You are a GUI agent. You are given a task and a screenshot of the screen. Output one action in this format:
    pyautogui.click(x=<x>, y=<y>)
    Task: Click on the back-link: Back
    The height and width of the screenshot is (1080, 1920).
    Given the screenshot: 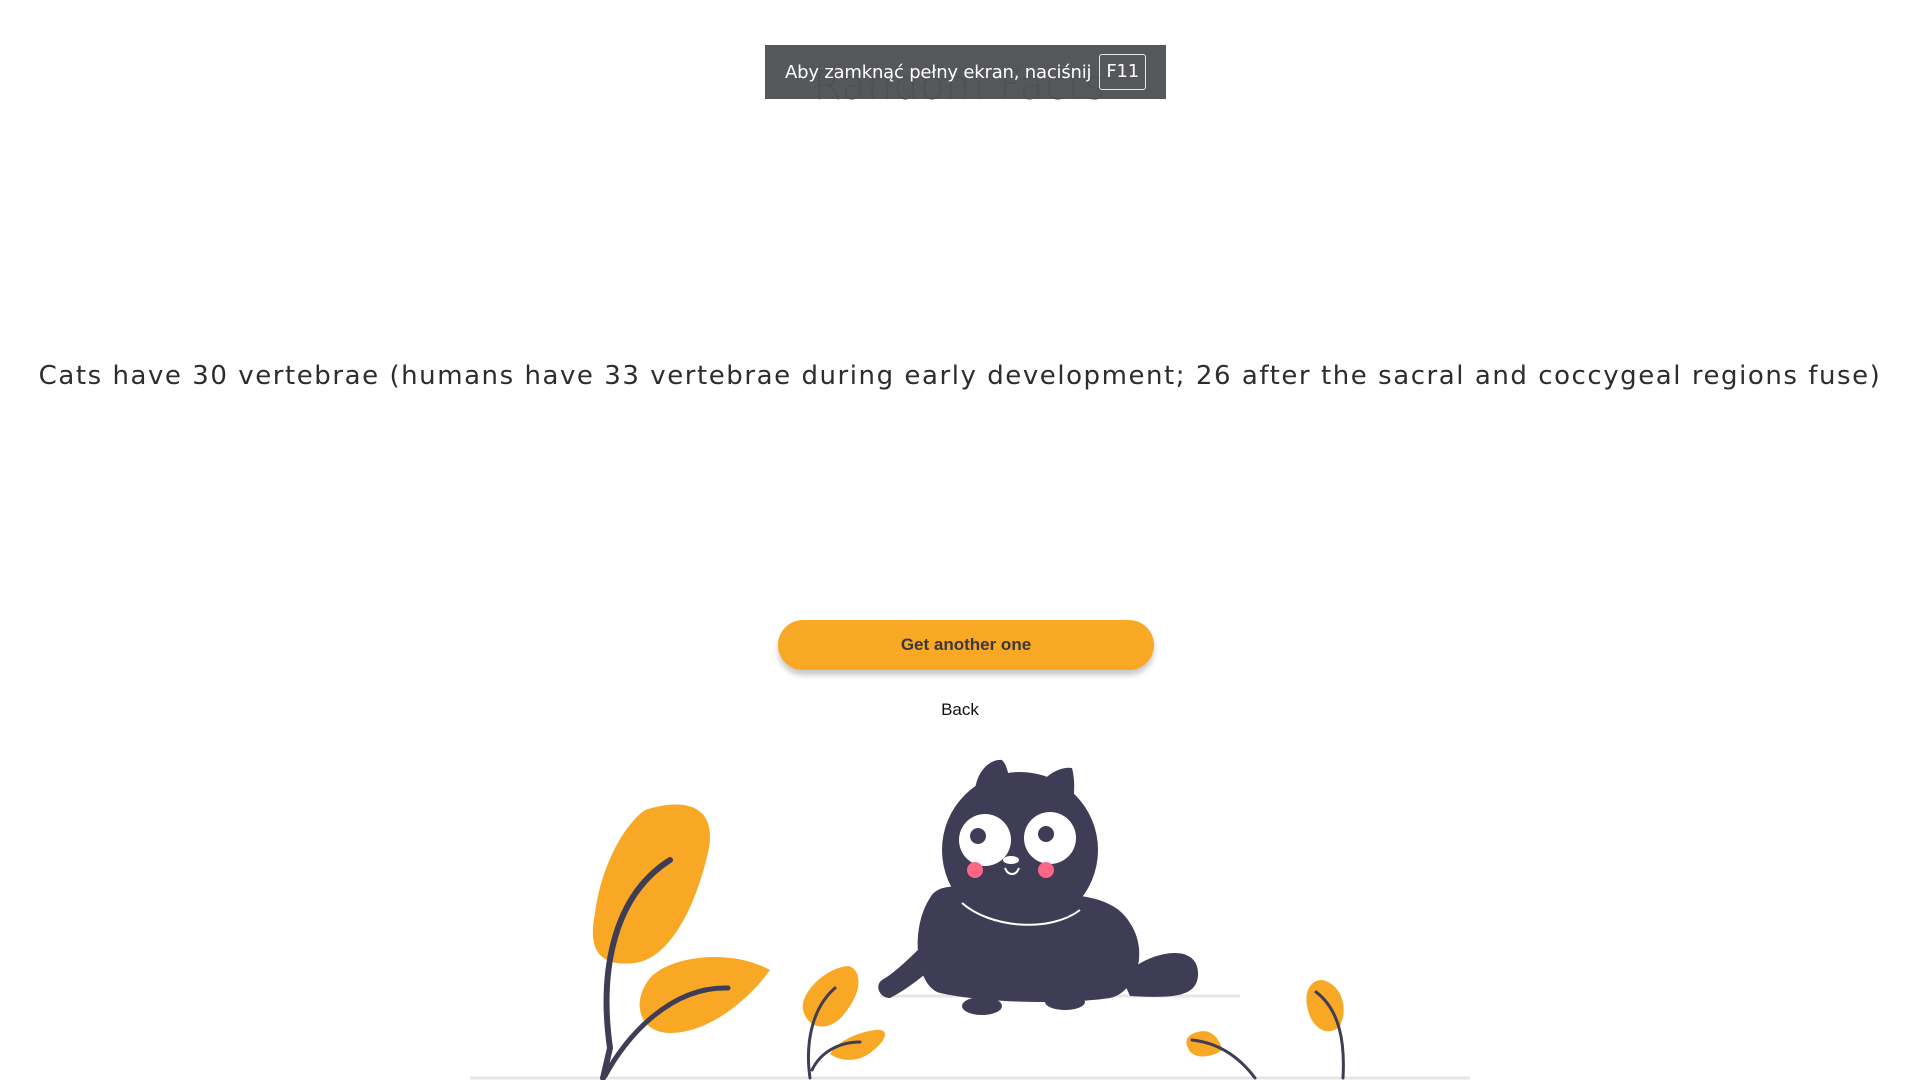 What is the action you would take?
    pyautogui.click(x=960, y=709)
    